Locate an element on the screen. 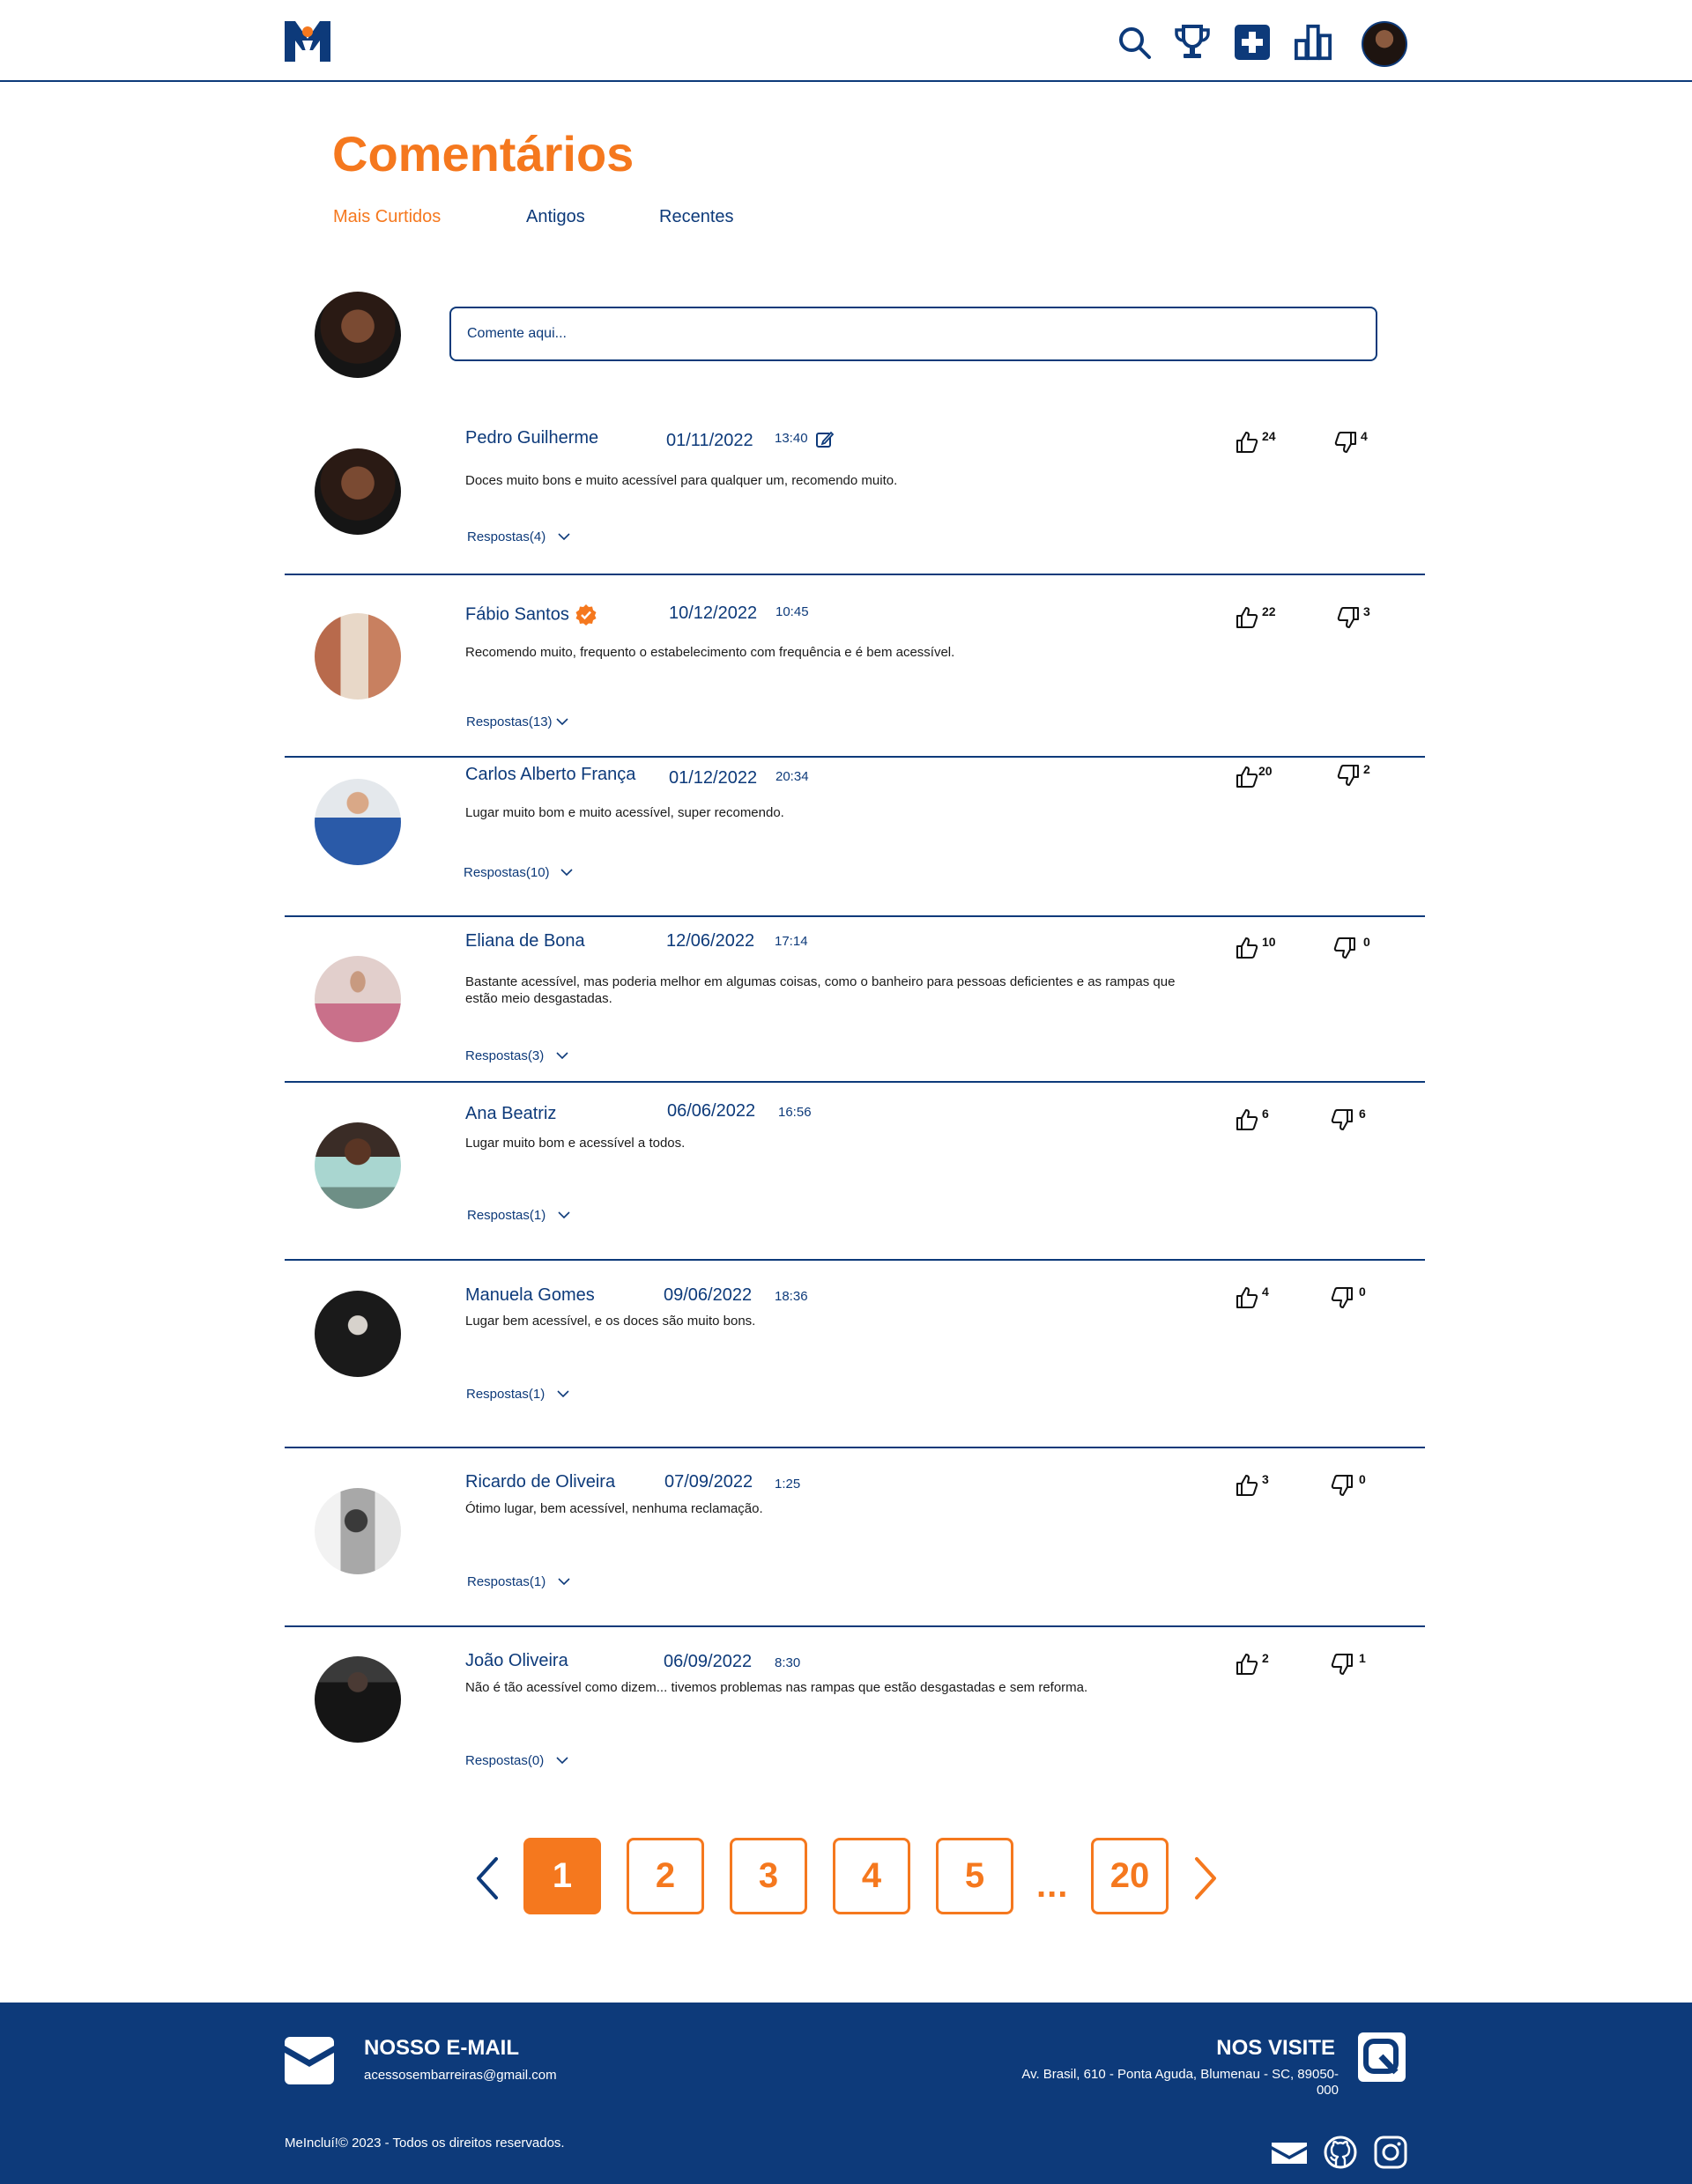  like-button: 2 is located at coordinates (1252, 1663).